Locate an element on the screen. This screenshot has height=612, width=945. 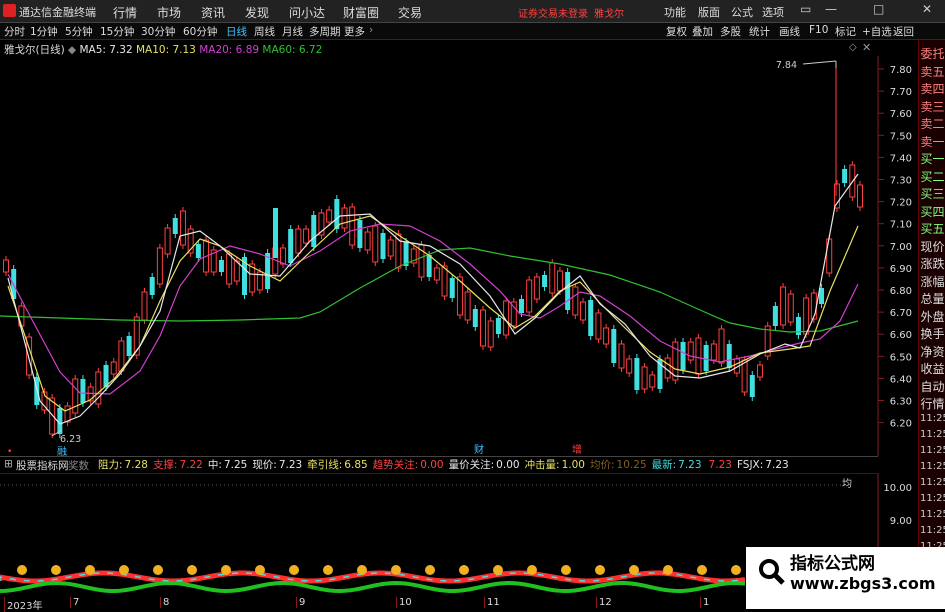
tool-mark: 标记 is located at coordinates (845, 31).